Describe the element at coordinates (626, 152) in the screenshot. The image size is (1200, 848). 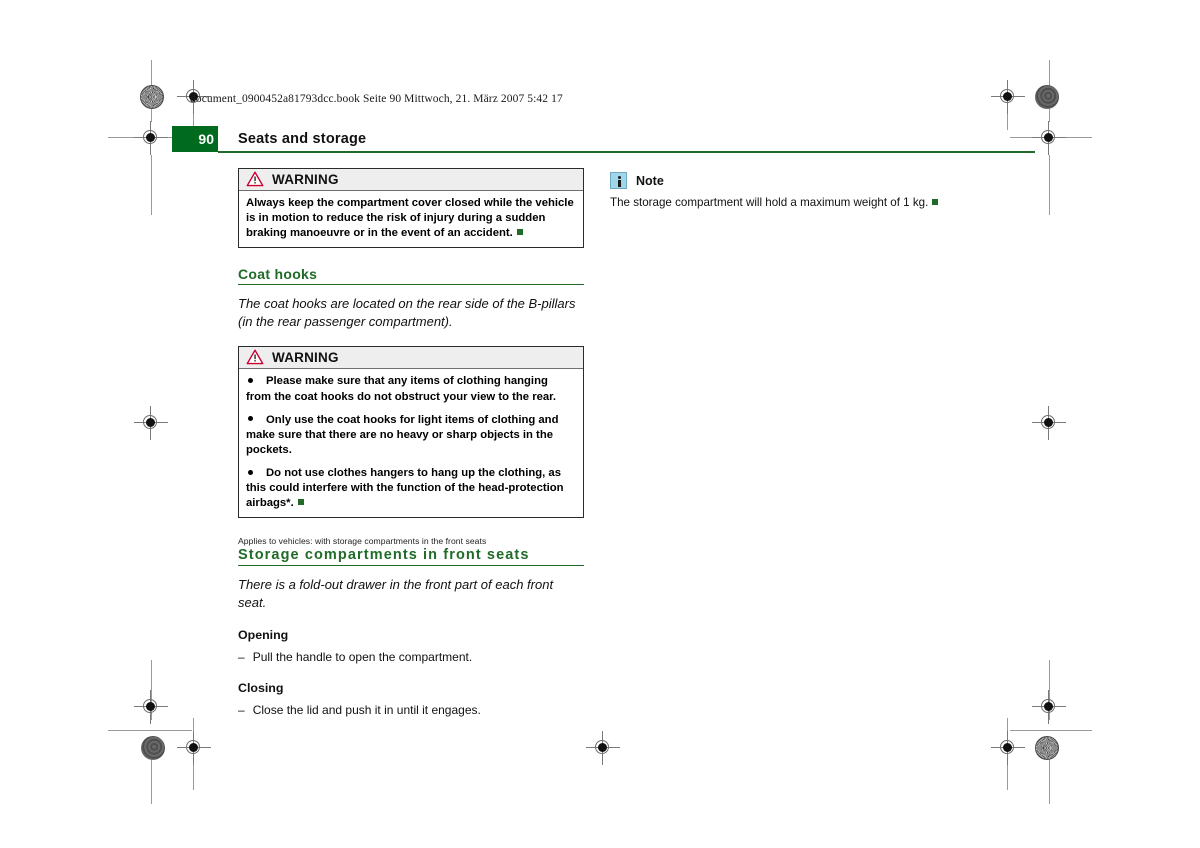
I see `header-rule` at that location.